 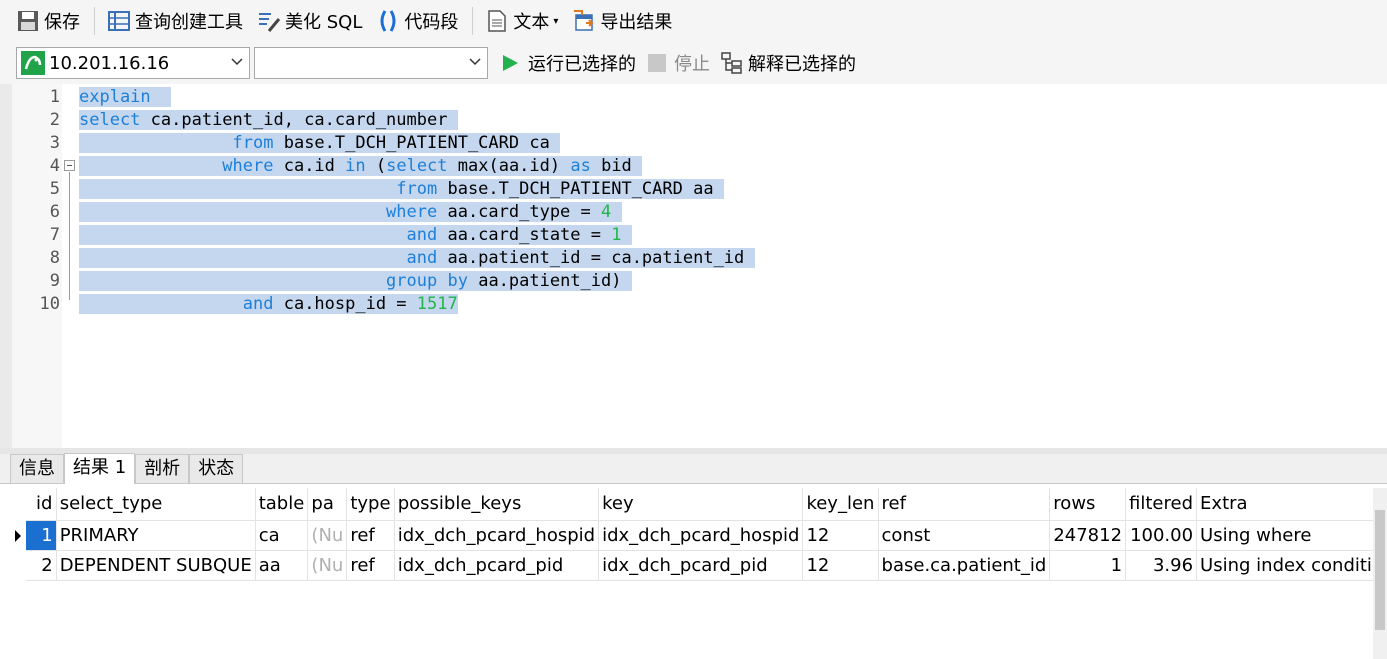 I want to click on code-line: and ca.hosp_id = 1517, so click(x=268, y=304).